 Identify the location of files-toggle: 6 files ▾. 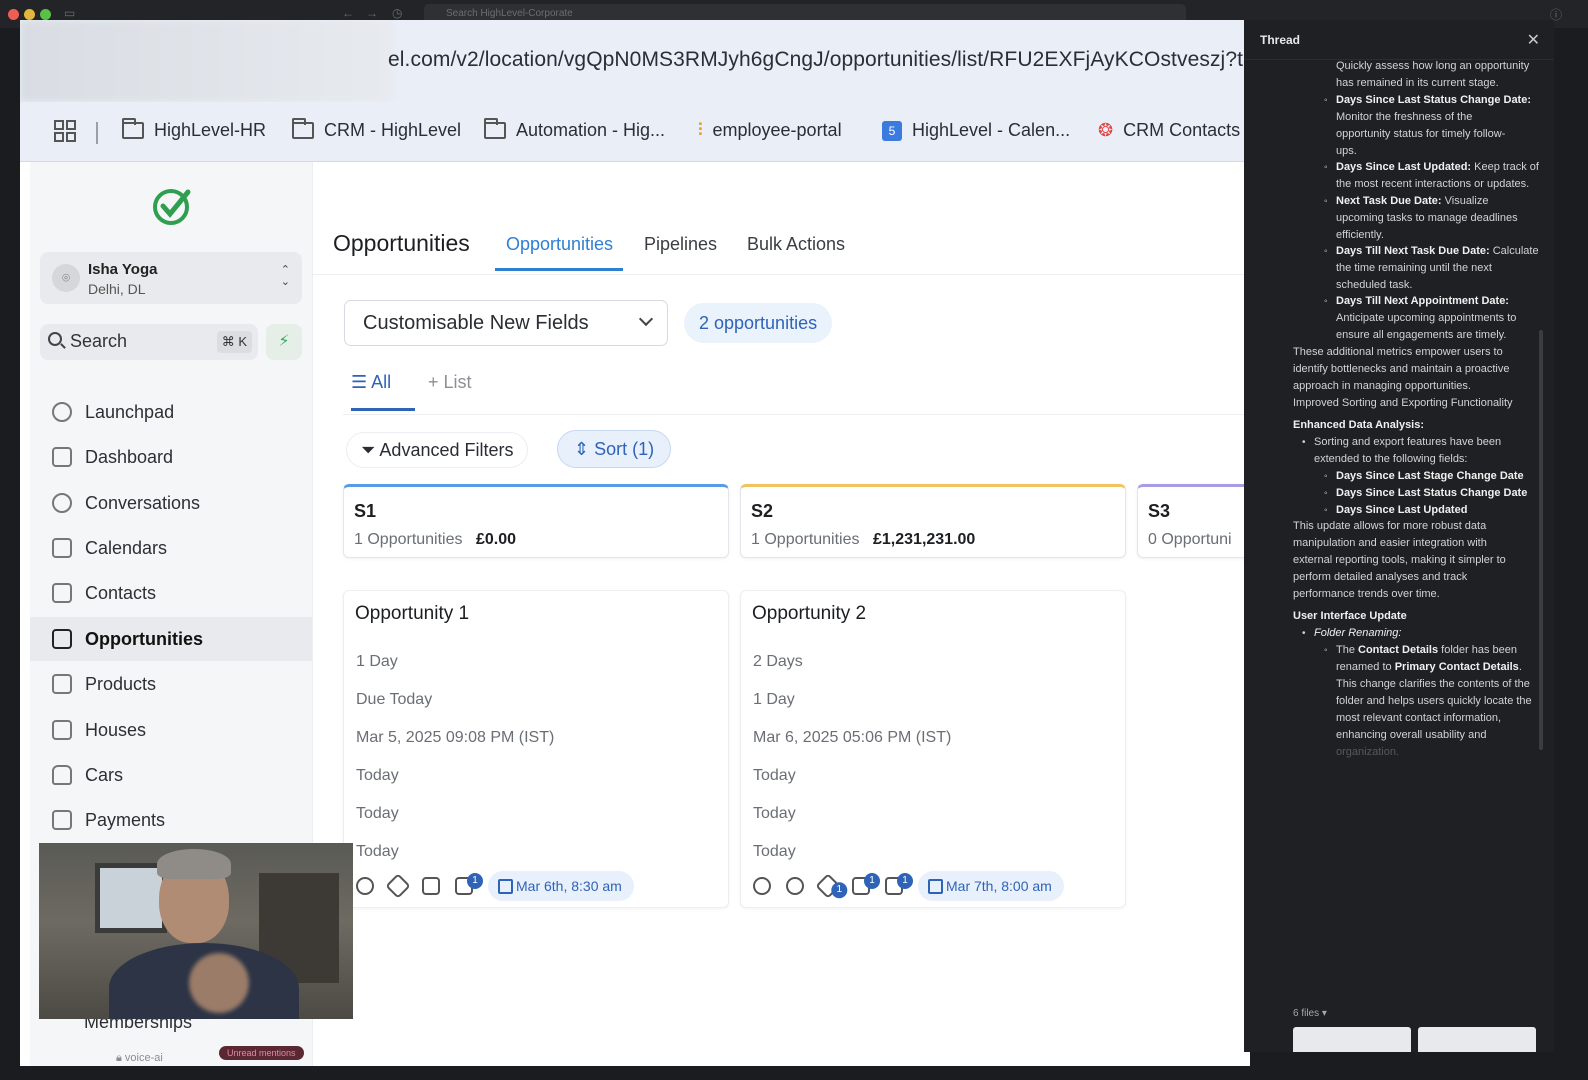
(1310, 1013).